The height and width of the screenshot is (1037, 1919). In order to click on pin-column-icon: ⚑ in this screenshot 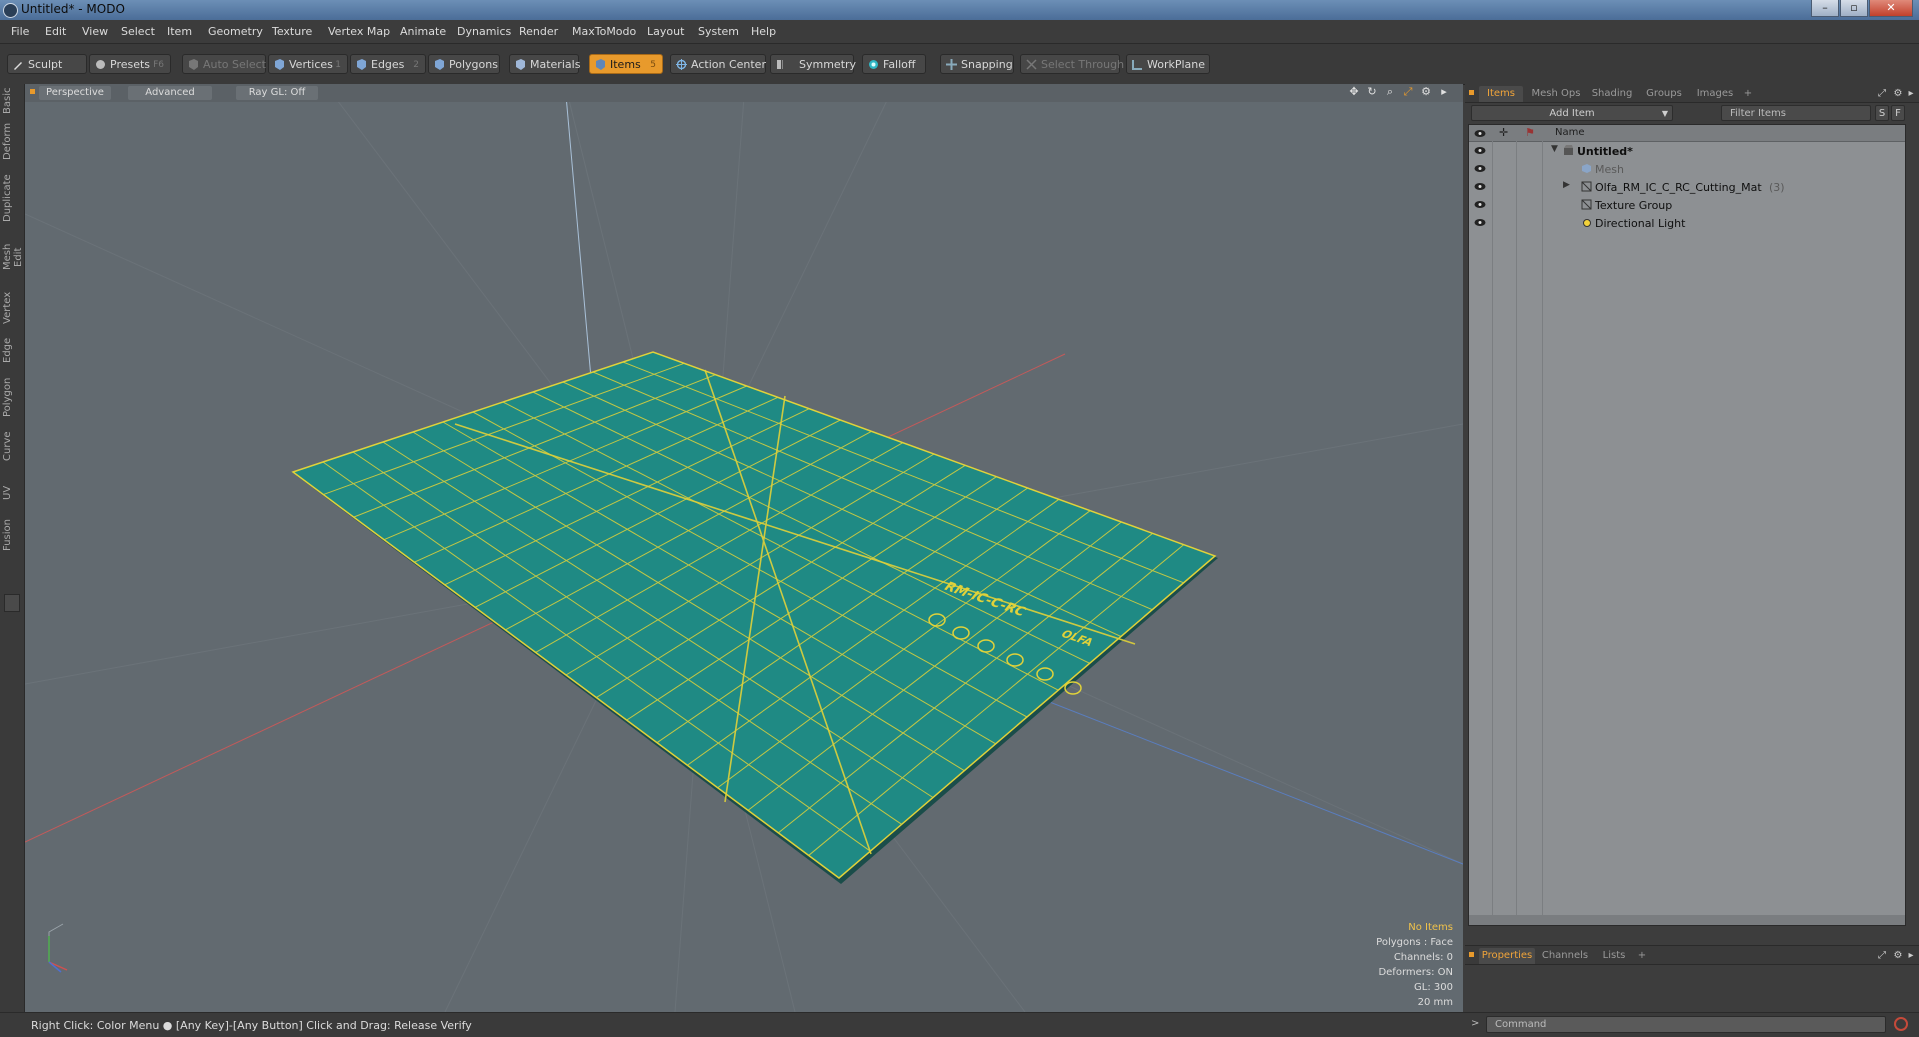, I will do `click(1530, 132)`.